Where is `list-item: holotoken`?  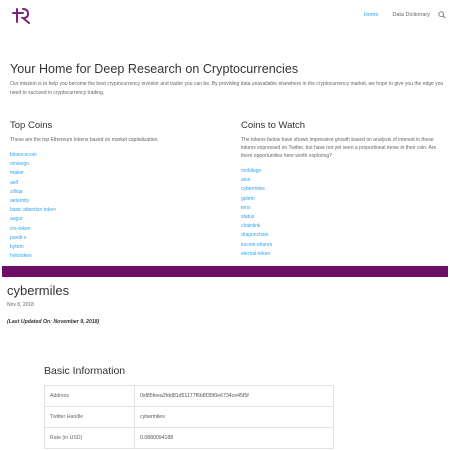 list-item: holotoken is located at coordinates (115, 256).